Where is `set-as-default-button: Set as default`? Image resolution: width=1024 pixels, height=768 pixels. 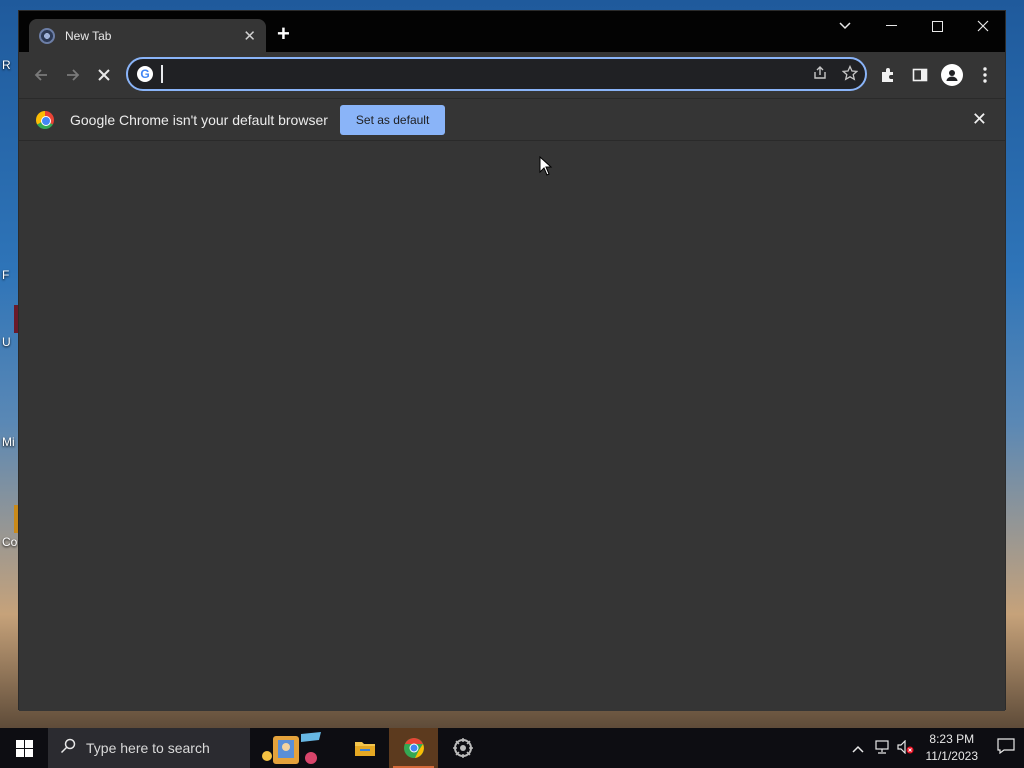
set-as-default-button: Set as default is located at coordinates (392, 119).